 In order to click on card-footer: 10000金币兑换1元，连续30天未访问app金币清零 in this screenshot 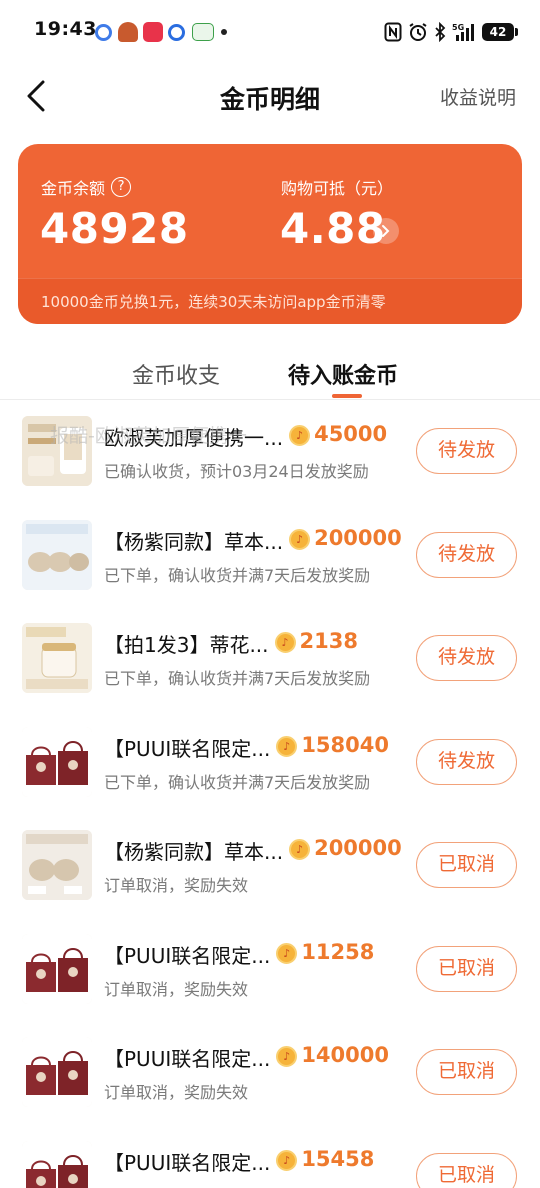, I will do `click(270, 301)`.